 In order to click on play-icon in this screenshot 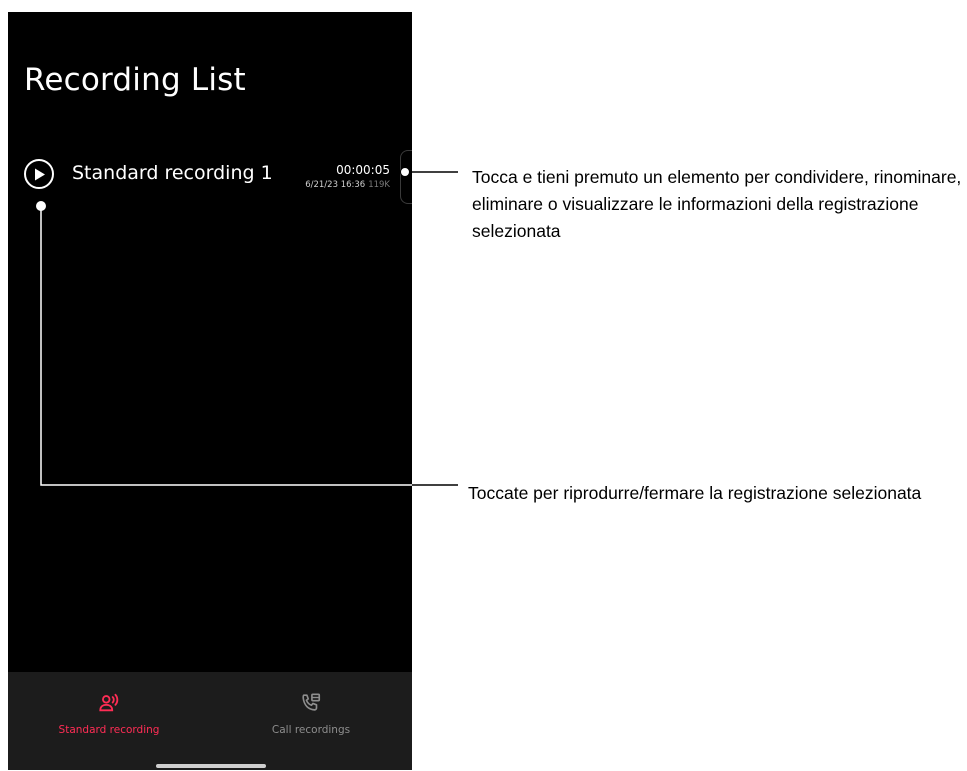, I will do `click(40, 174)`.